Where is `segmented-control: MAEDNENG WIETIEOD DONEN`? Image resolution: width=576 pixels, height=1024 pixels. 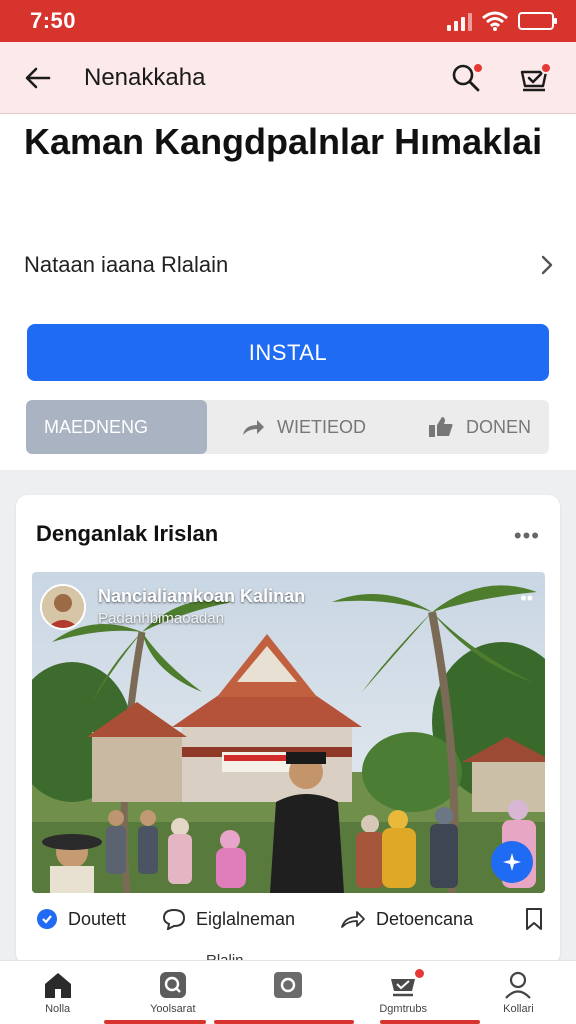 segmented-control: MAEDNENG WIETIEOD DONEN is located at coordinates (287, 427).